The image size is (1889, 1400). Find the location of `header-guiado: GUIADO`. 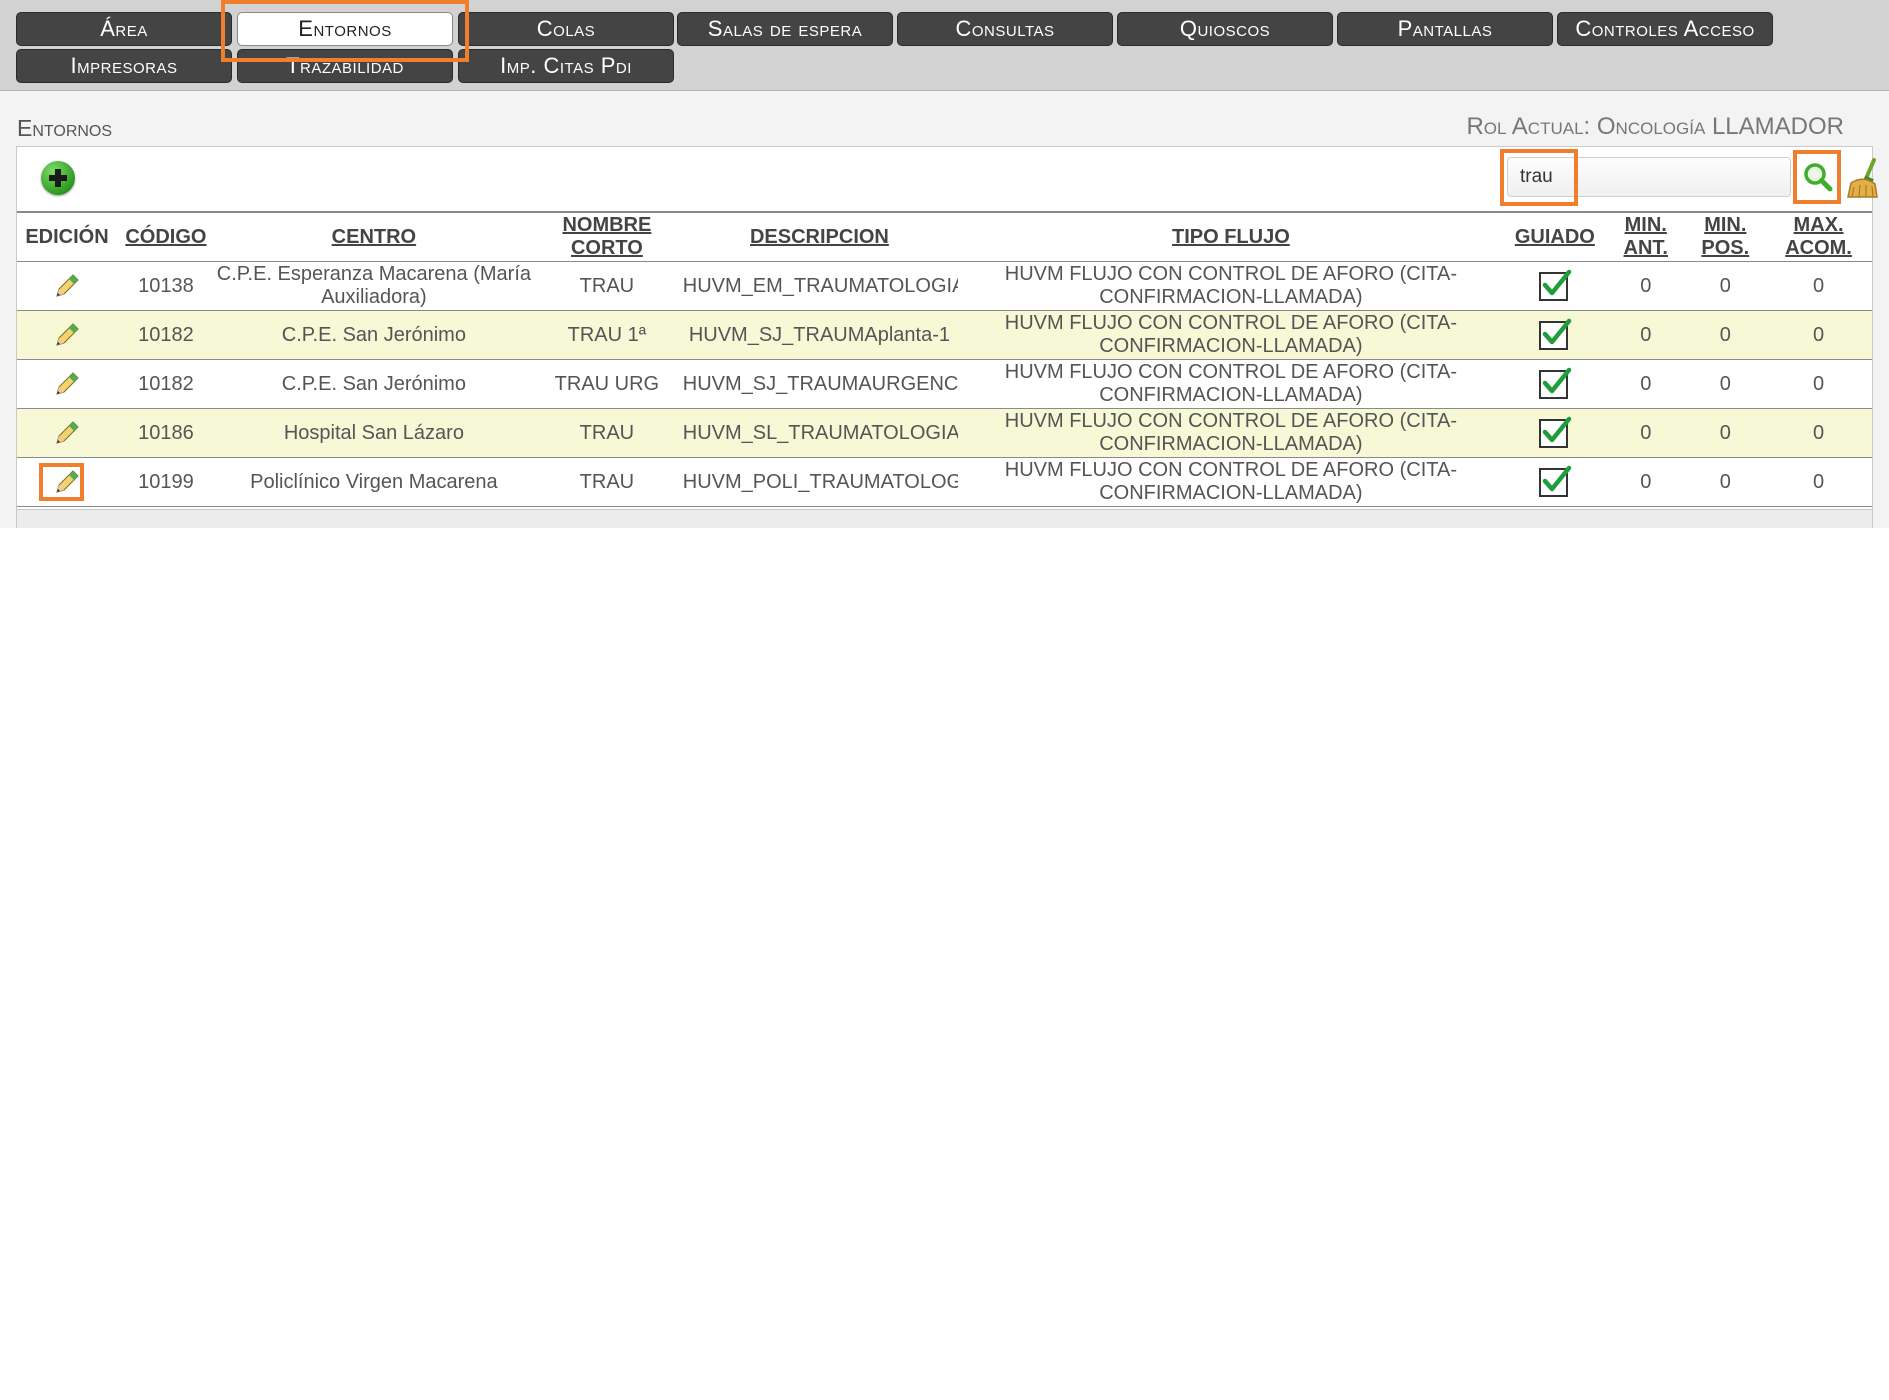

header-guiado: GUIADO is located at coordinates (1554, 236).